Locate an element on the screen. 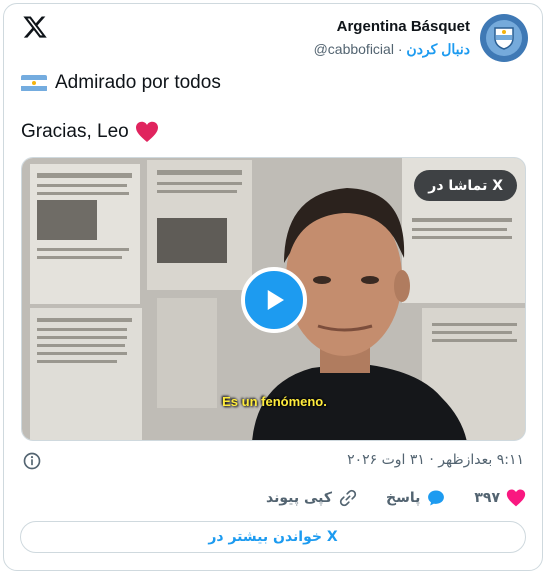  copy-link-label: کپی پیوند is located at coordinates (298, 498).